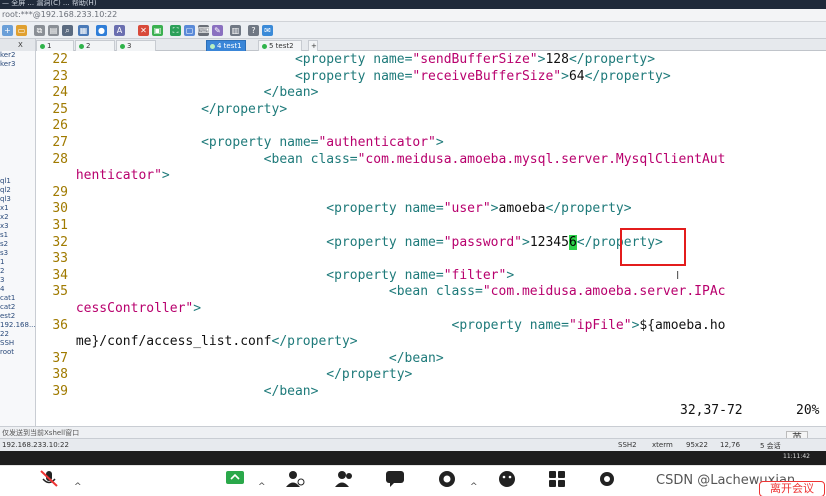 The width and height of the screenshot is (826, 496). Describe the element at coordinates (467, 209) in the screenshot. I see `code-token: "user"` at that location.